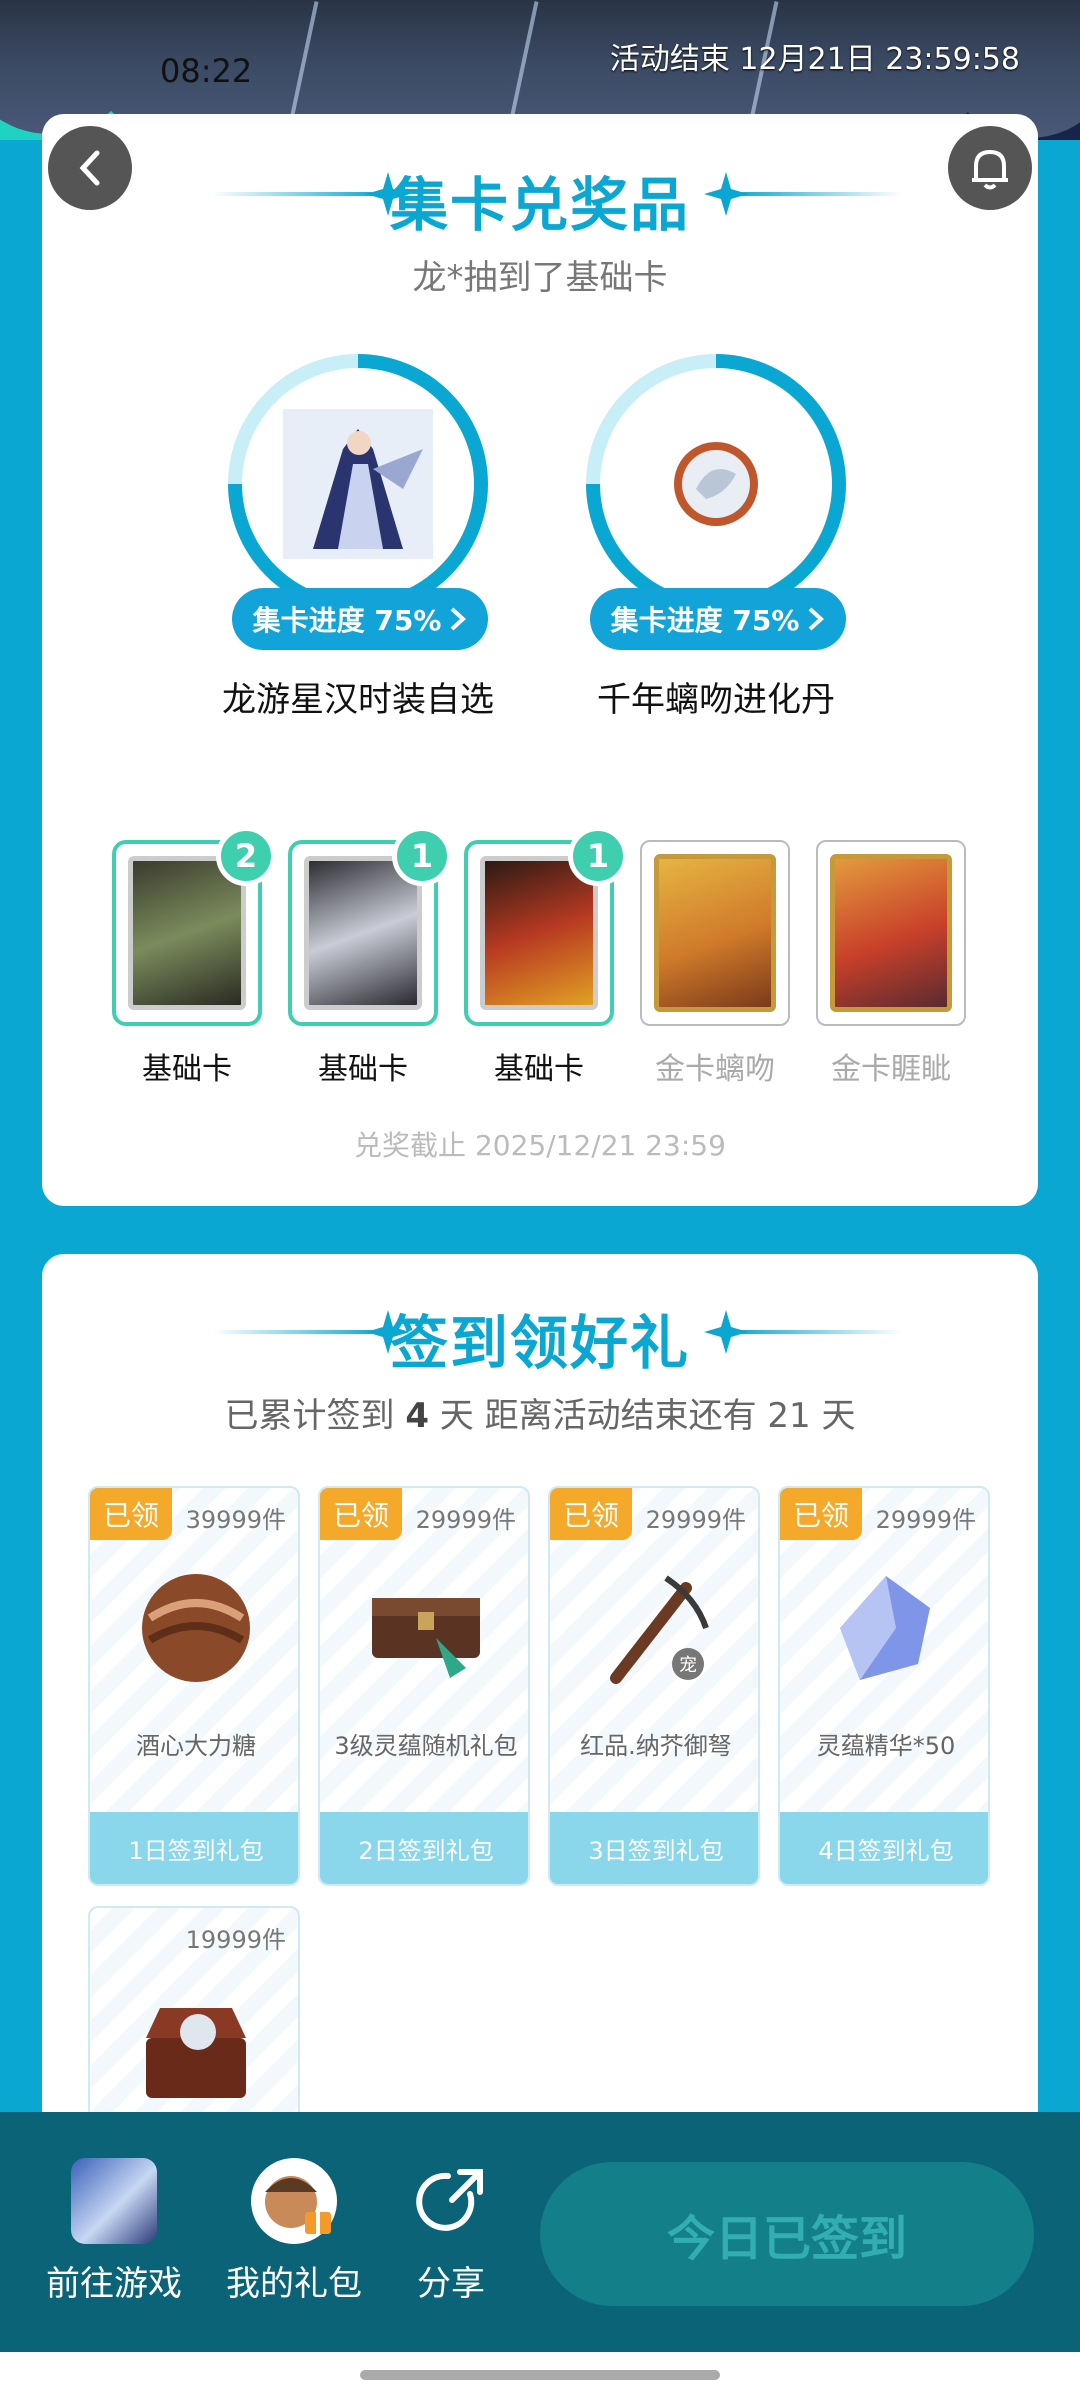  Describe the element at coordinates (885, 1628) in the screenshot. I see `crystal-icon` at that location.